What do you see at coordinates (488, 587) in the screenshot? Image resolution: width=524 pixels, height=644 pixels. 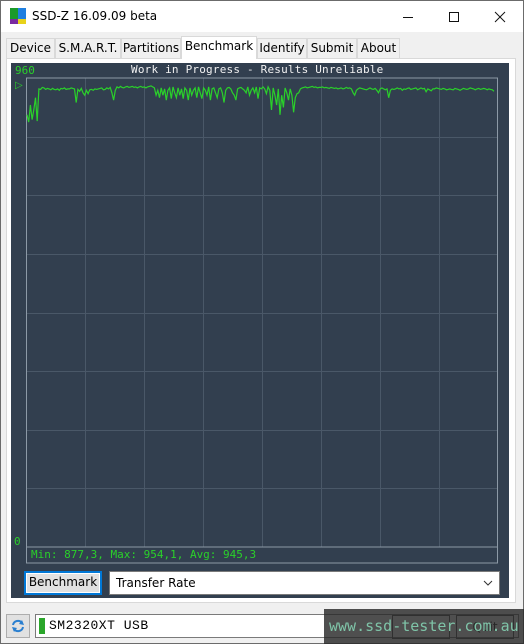 I see `chevron-down-icon` at bounding box center [488, 587].